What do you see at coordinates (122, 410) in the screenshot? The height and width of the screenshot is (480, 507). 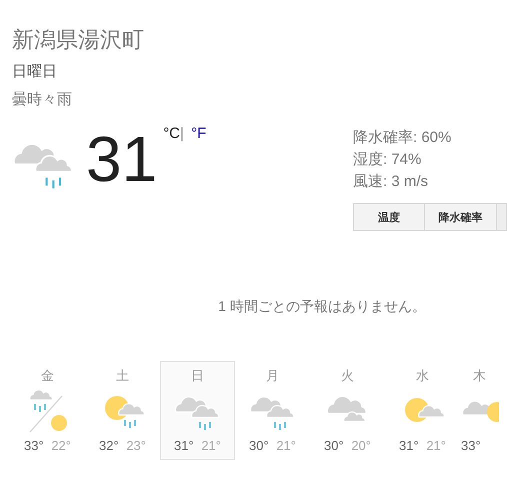 I see `forecast-day: 土 32° 23°` at bounding box center [122, 410].